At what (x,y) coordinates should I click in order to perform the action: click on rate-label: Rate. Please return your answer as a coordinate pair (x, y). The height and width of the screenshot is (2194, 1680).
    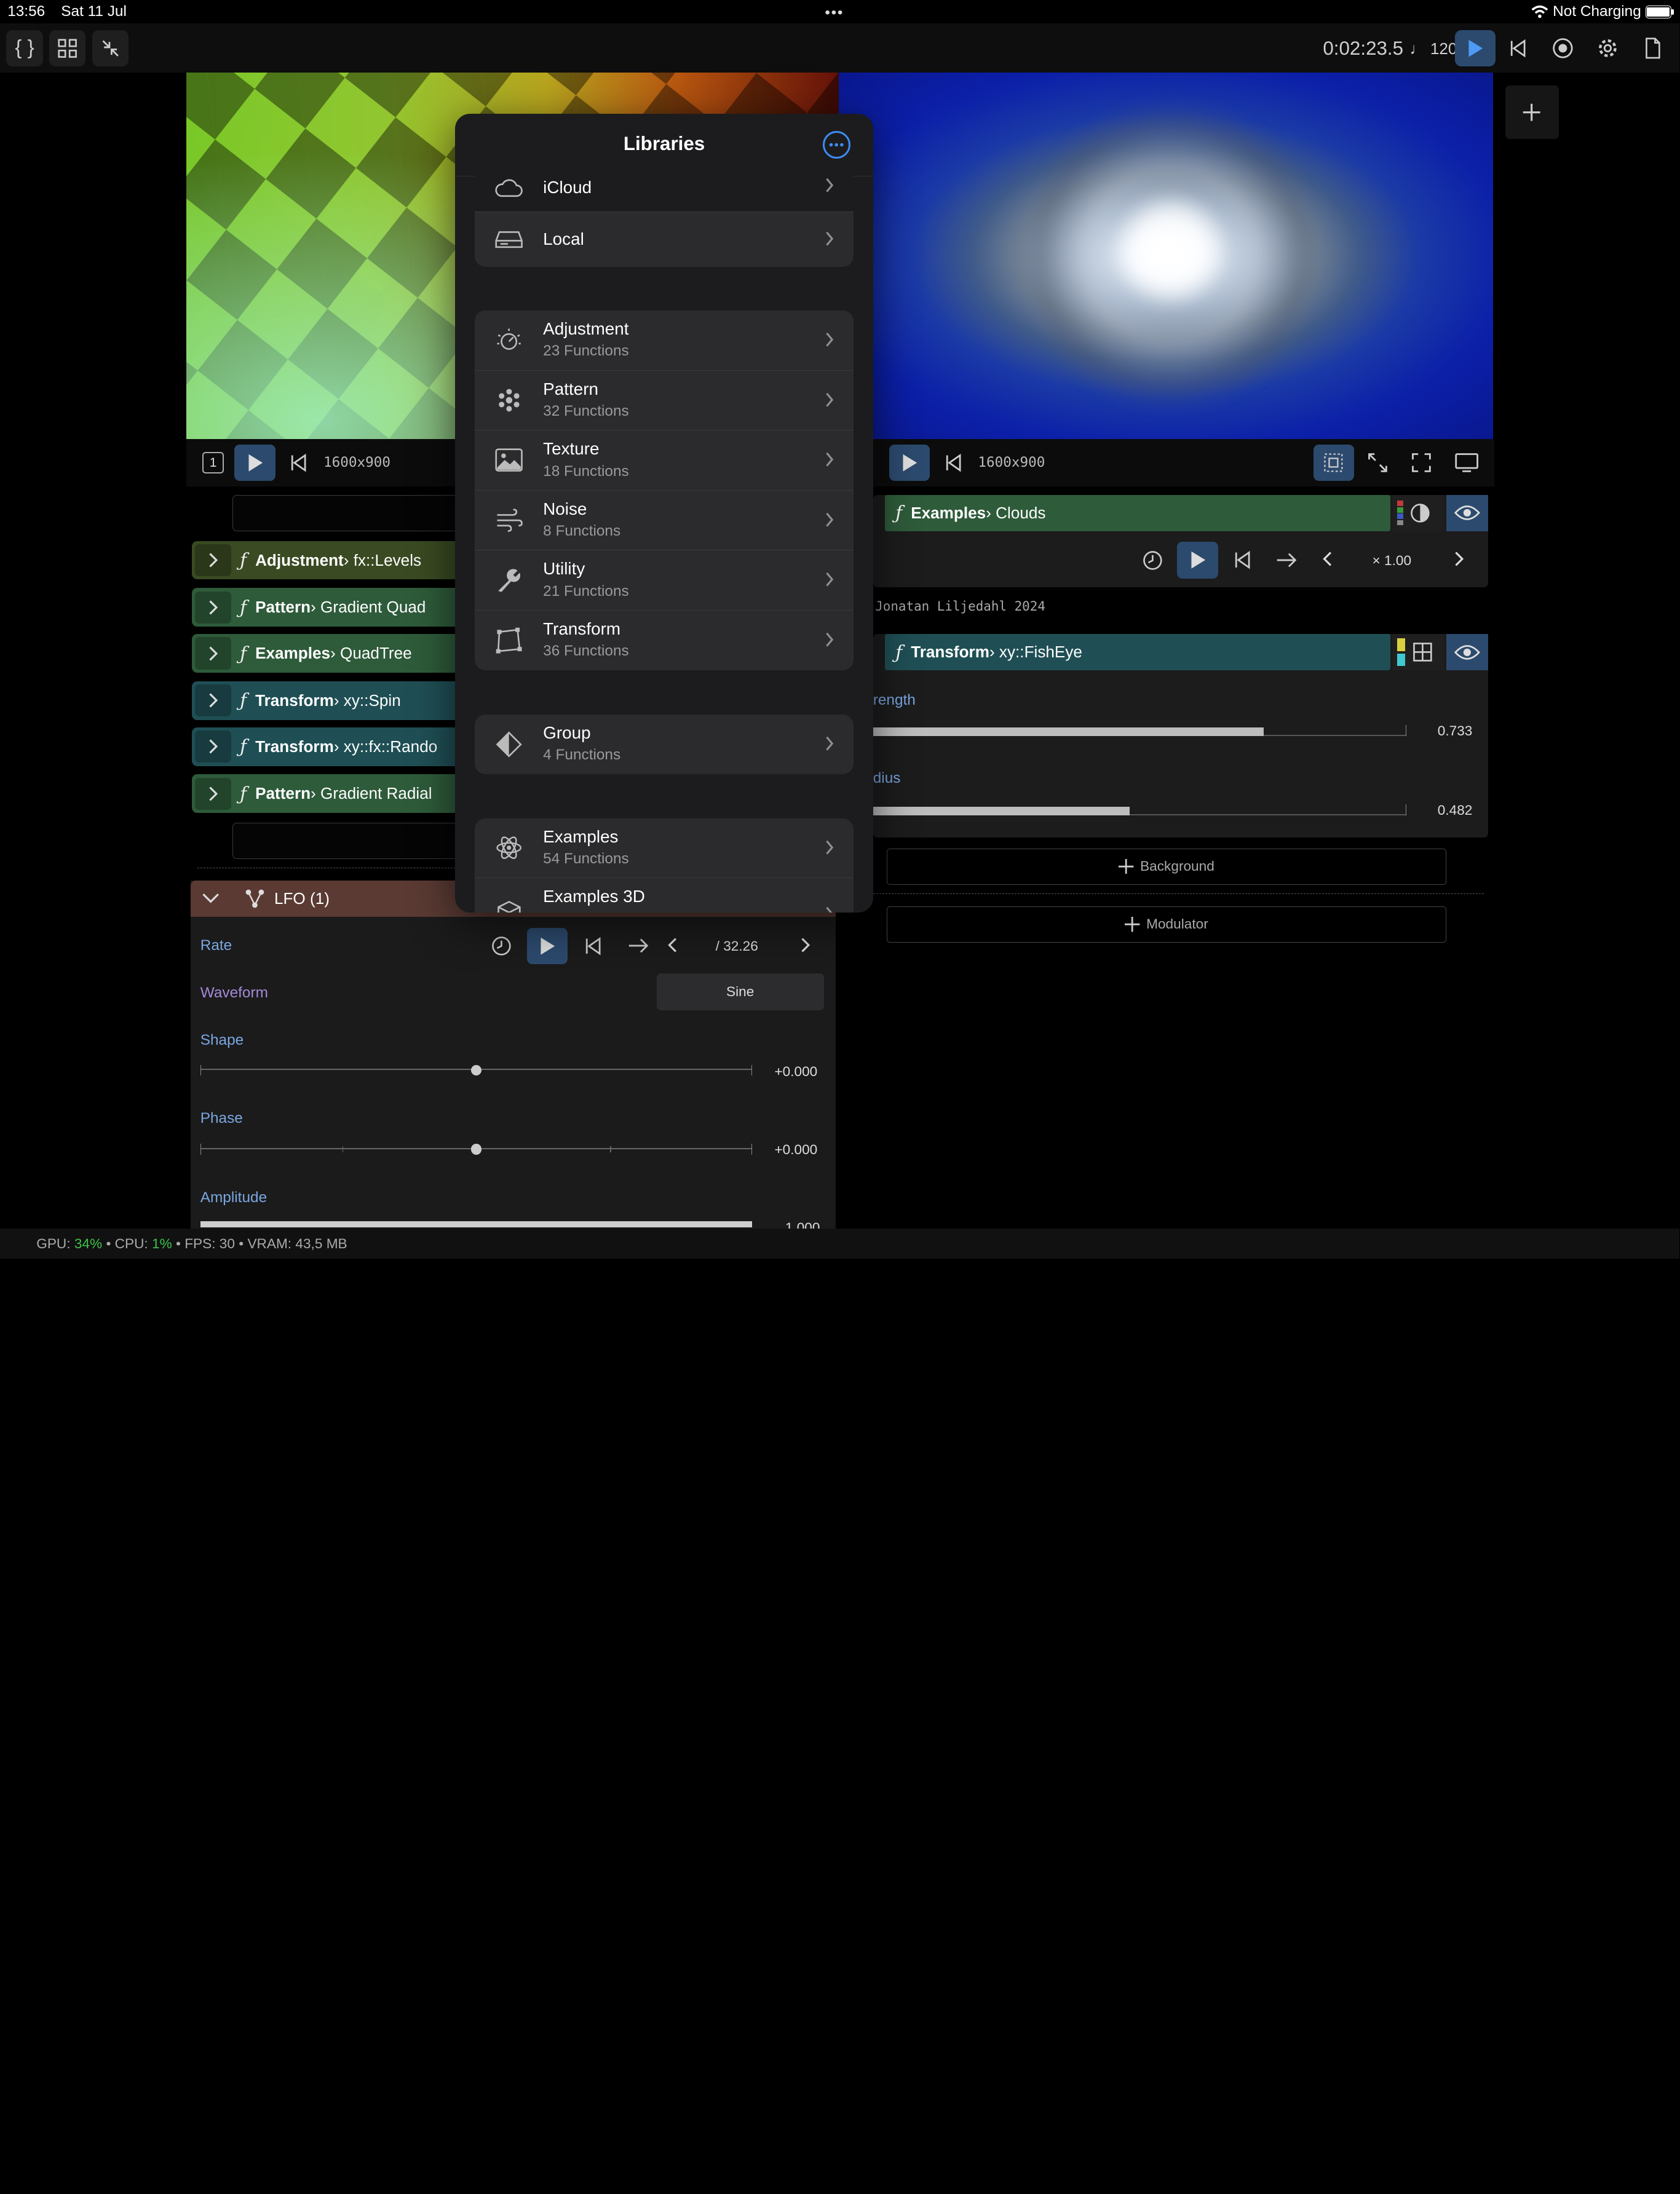
    Looking at the image, I should click on (216, 945).